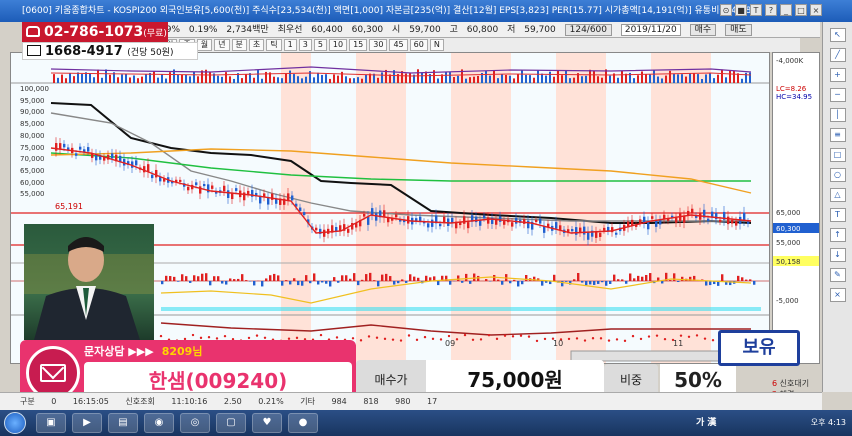  Describe the element at coordinates (837, 55) in the screenshot. I see `line-tool-icon: ╱` at that location.